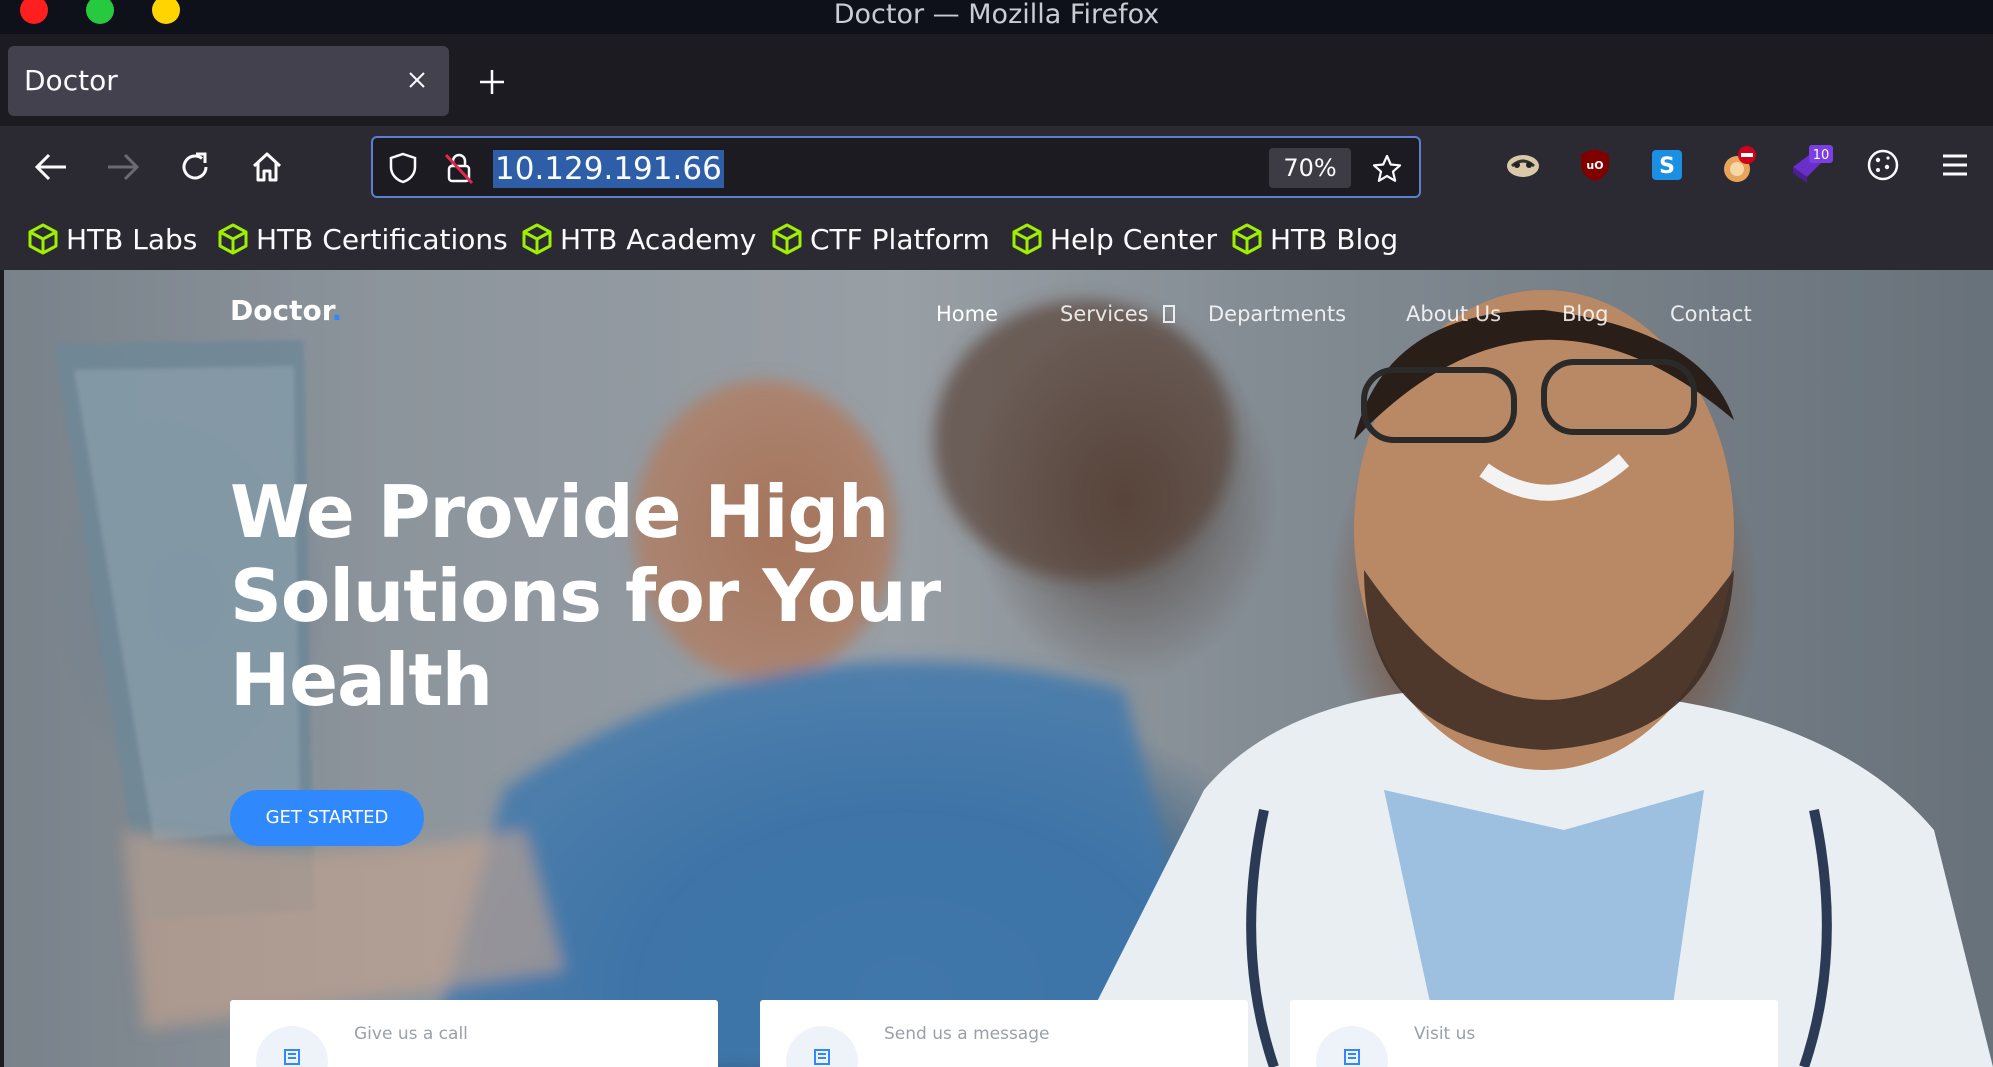  I want to click on site-nav-contact: Contact, so click(1711, 314).